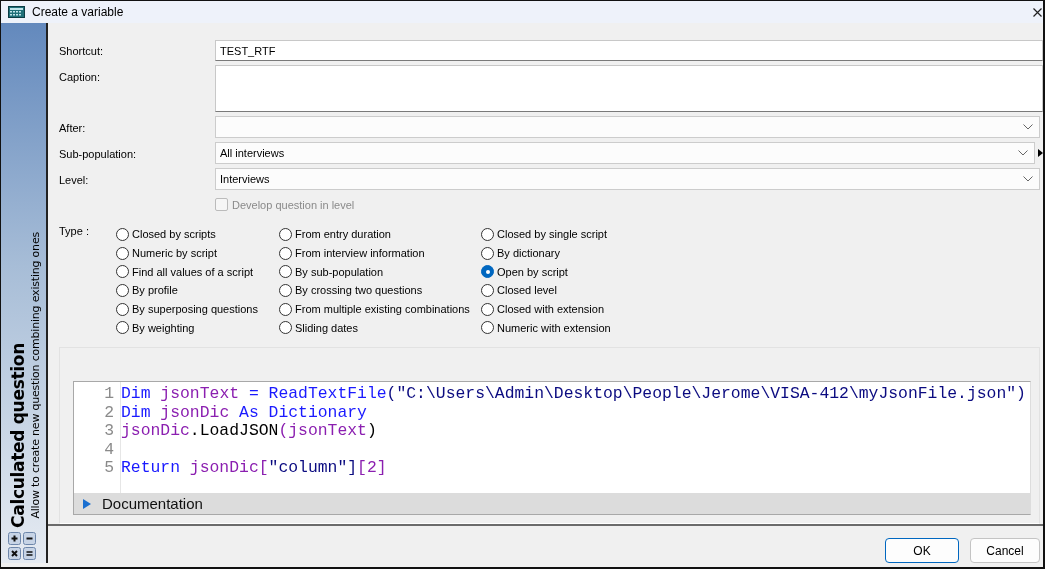  I want to click on cancel-button: Cancel, so click(1005, 551).